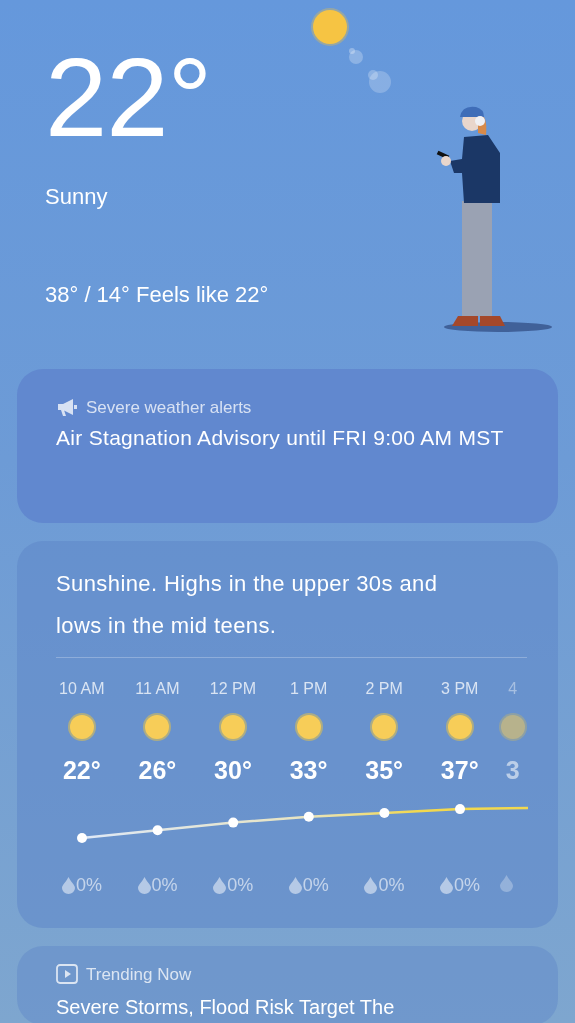 The height and width of the screenshot is (1023, 575). I want to click on hour-label: 12 PM, so click(233, 689).